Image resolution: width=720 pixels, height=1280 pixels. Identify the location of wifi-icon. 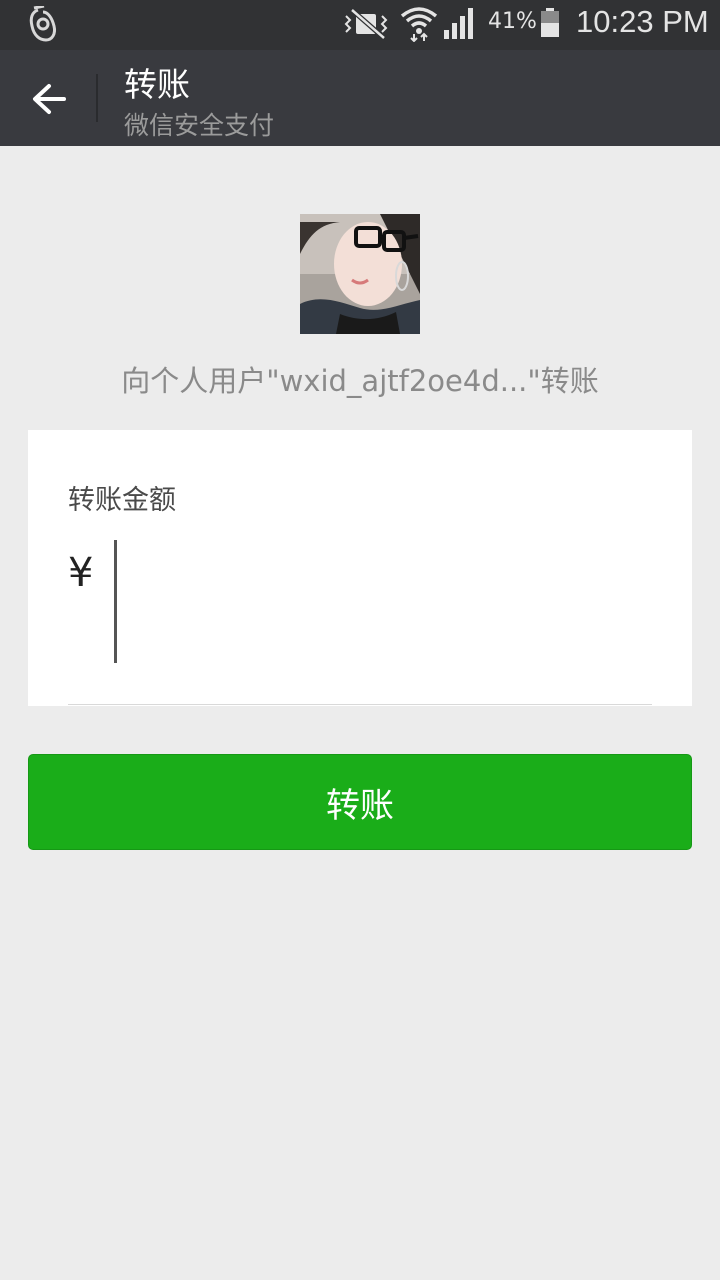
(419, 24).